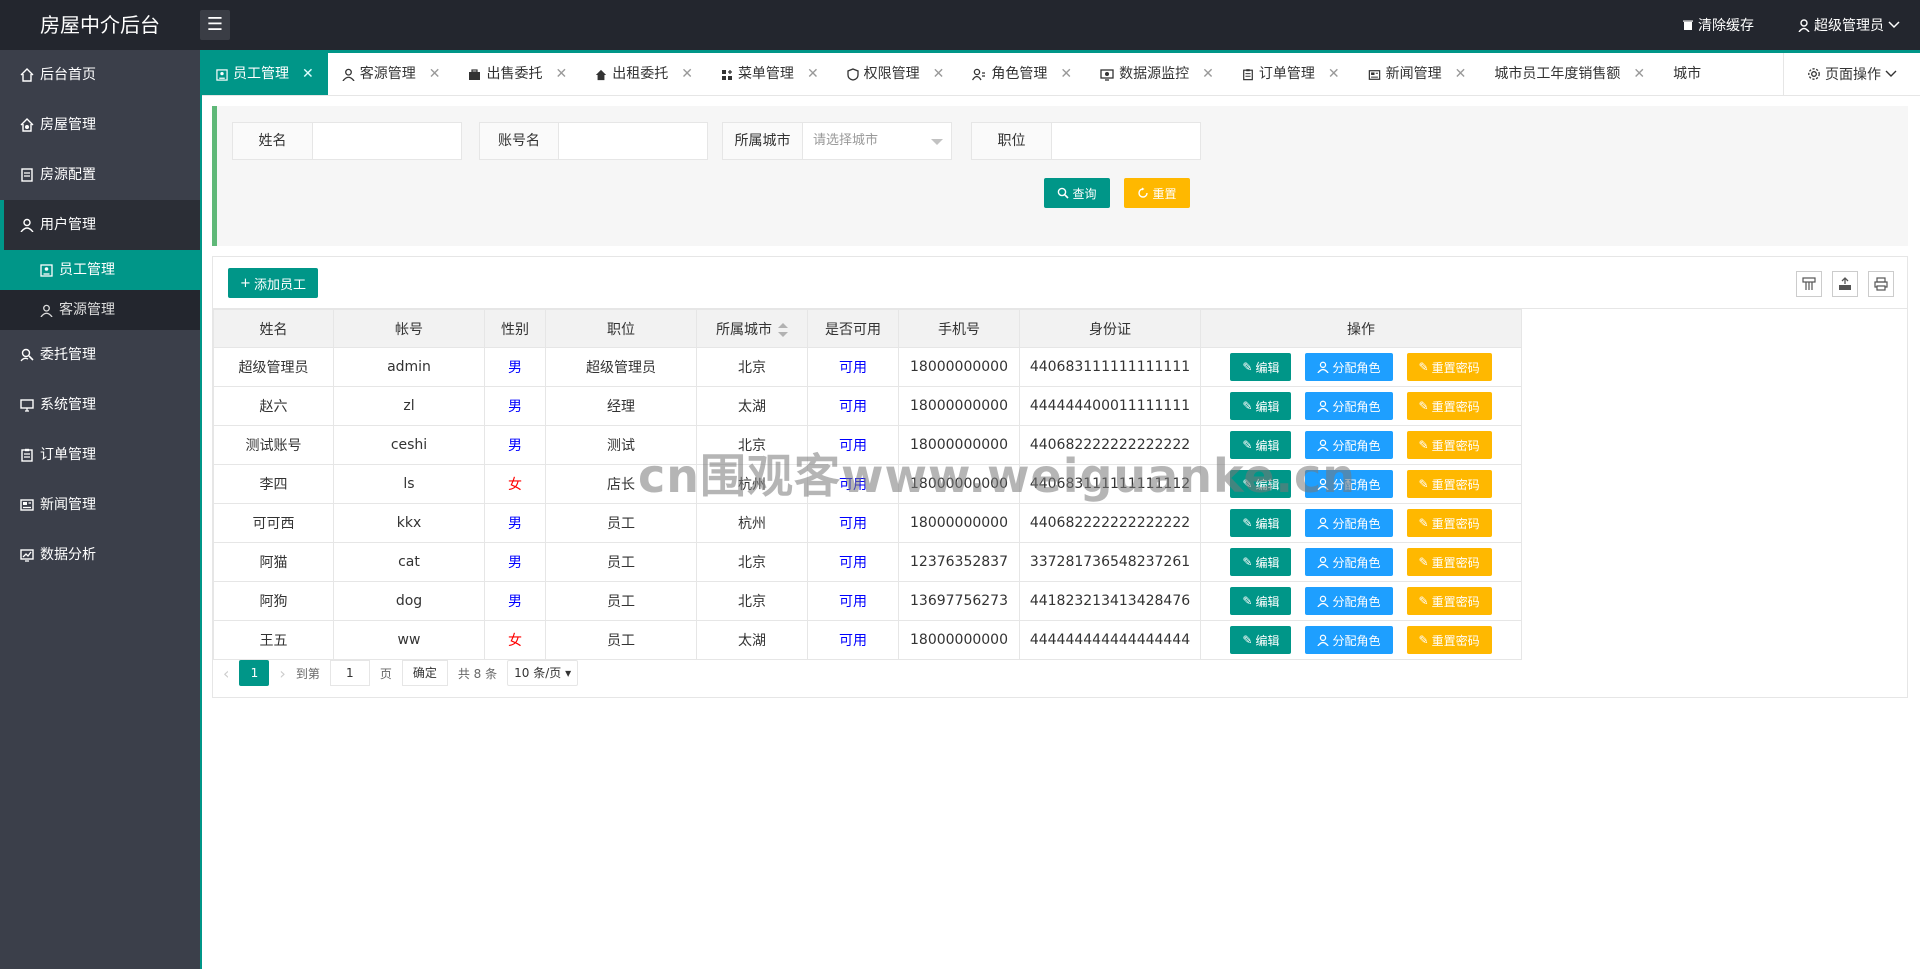 The height and width of the screenshot is (969, 1920). What do you see at coordinates (877, 141) in the screenshot?
I see `city-select: 请选择城市` at bounding box center [877, 141].